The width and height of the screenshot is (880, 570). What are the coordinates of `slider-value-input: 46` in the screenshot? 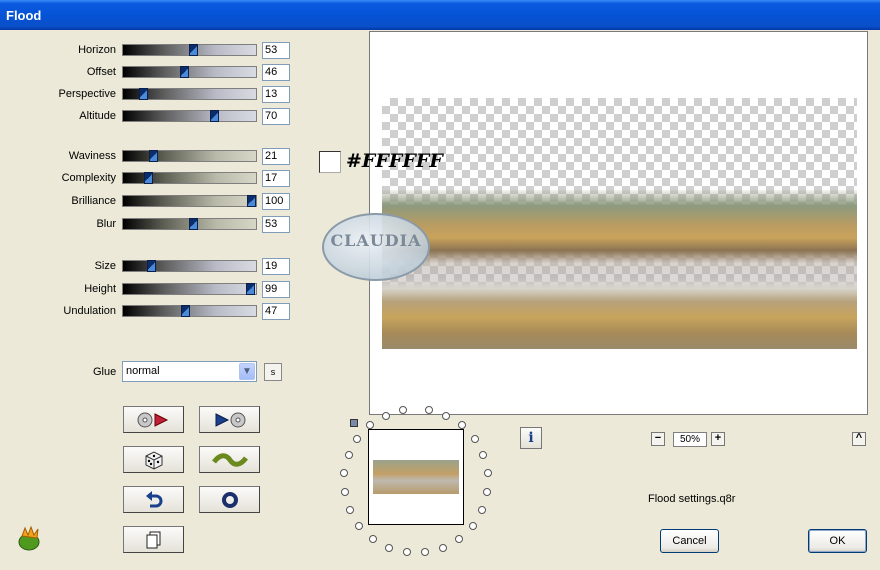 It's located at (276, 72).